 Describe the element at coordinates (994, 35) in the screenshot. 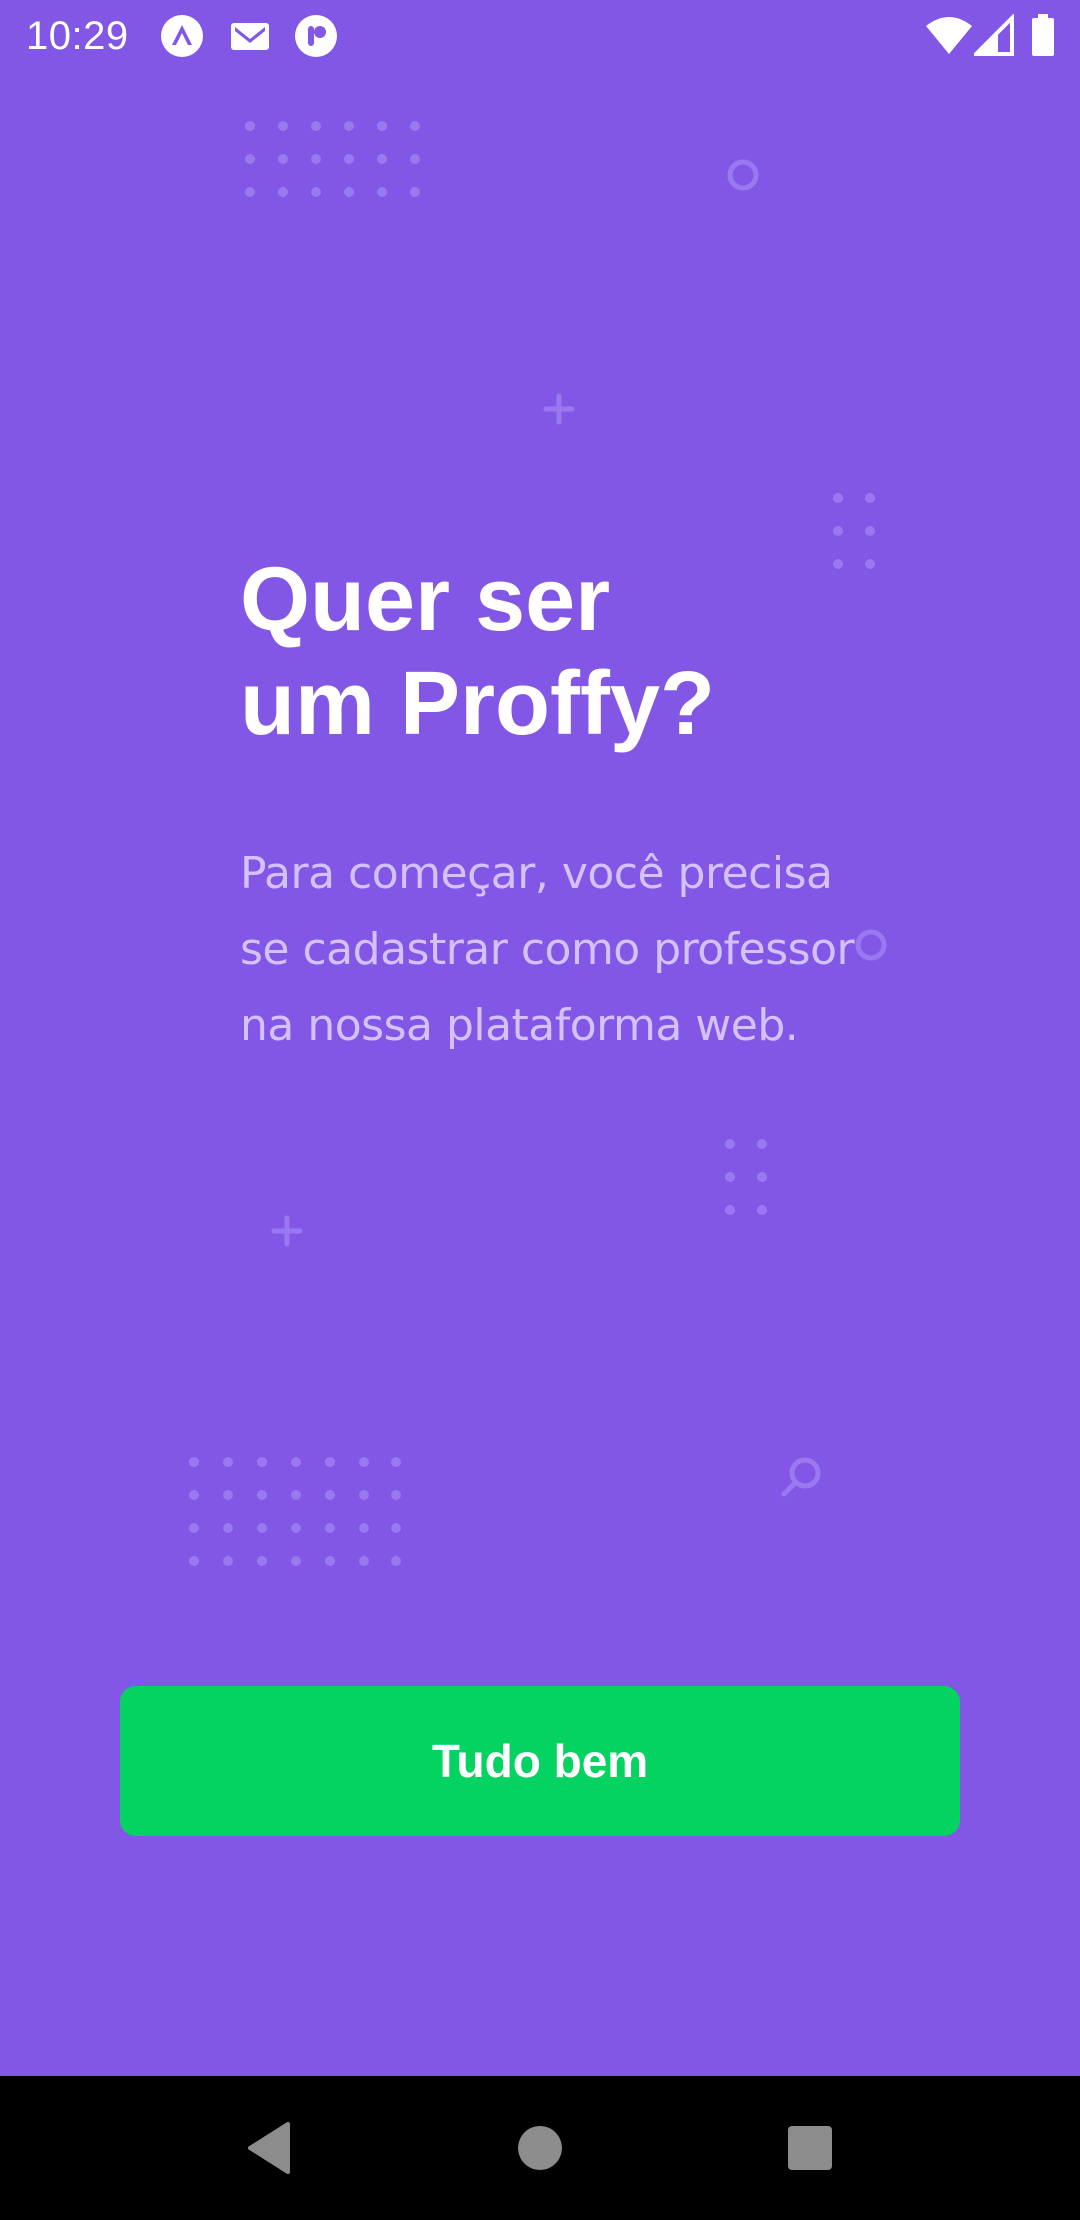

I see `signal-icon` at that location.